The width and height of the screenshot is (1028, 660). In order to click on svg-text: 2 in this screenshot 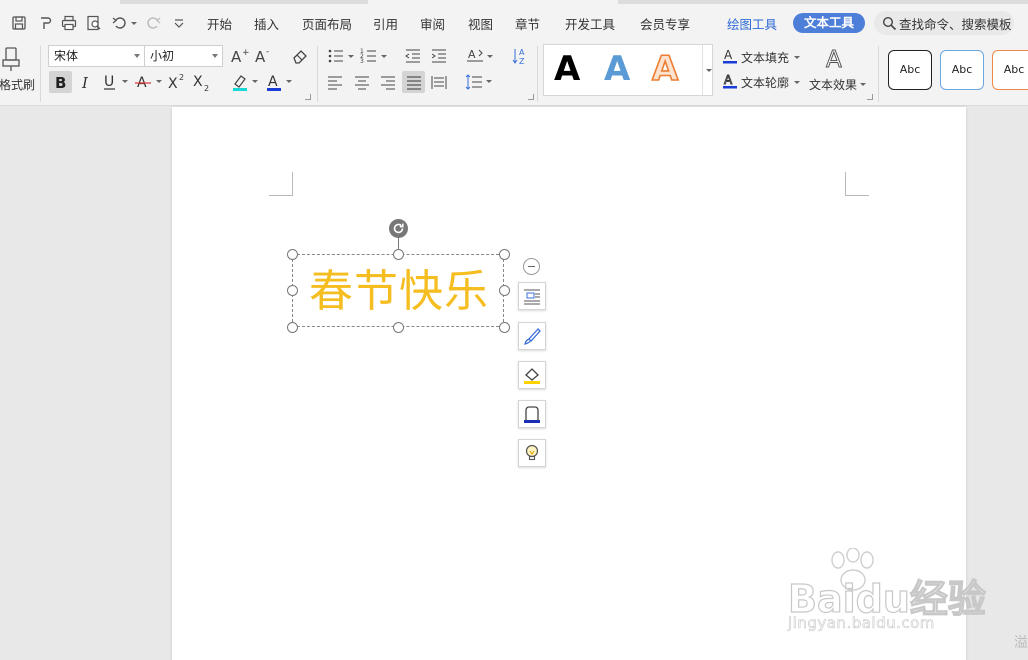, I will do `click(206, 88)`.